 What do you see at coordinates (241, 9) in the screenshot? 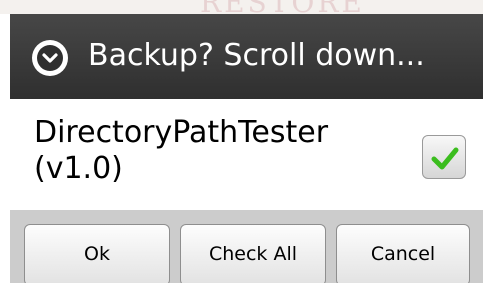
I see `background-strip: RESTORE` at bounding box center [241, 9].